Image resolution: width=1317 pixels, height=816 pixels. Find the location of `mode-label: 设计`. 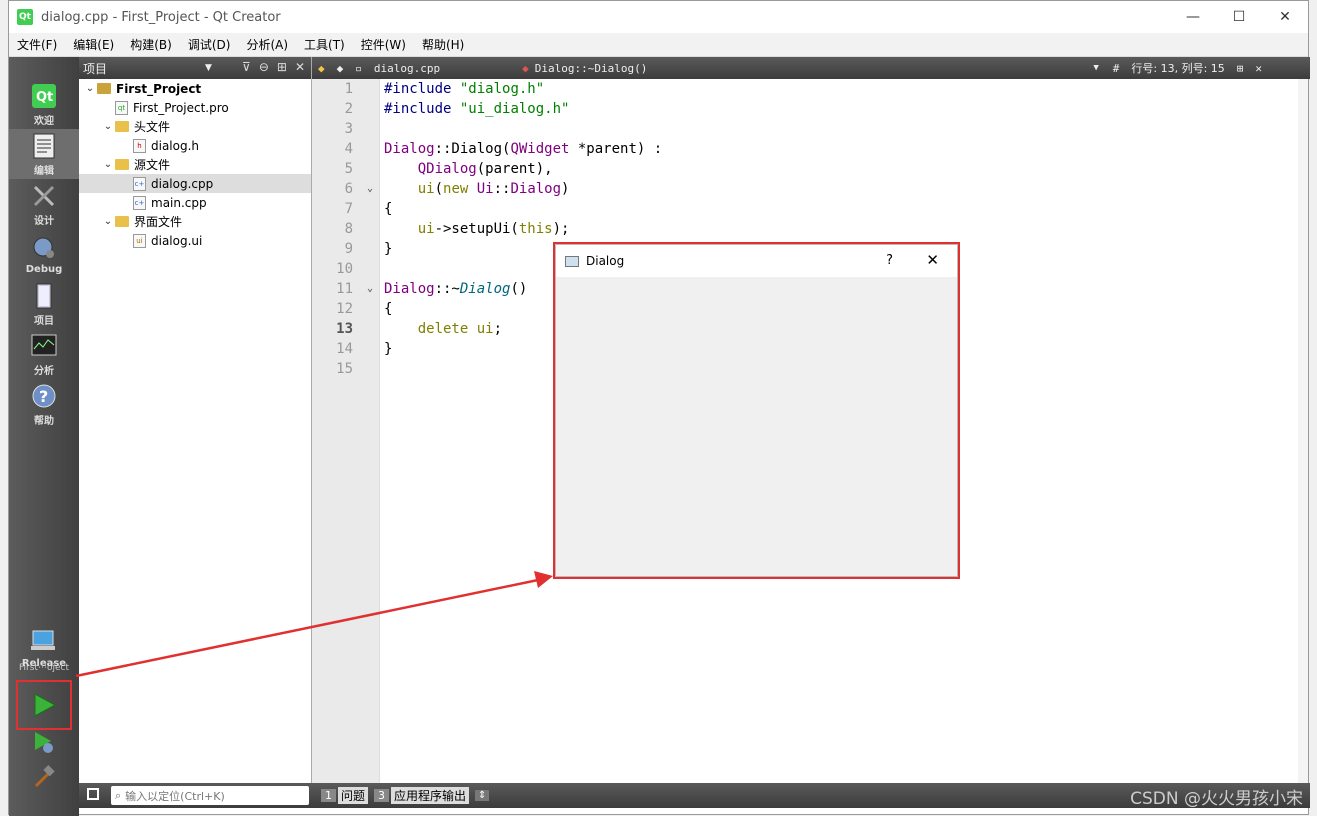

mode-label: 设计 is located at coordinates (44, 221).